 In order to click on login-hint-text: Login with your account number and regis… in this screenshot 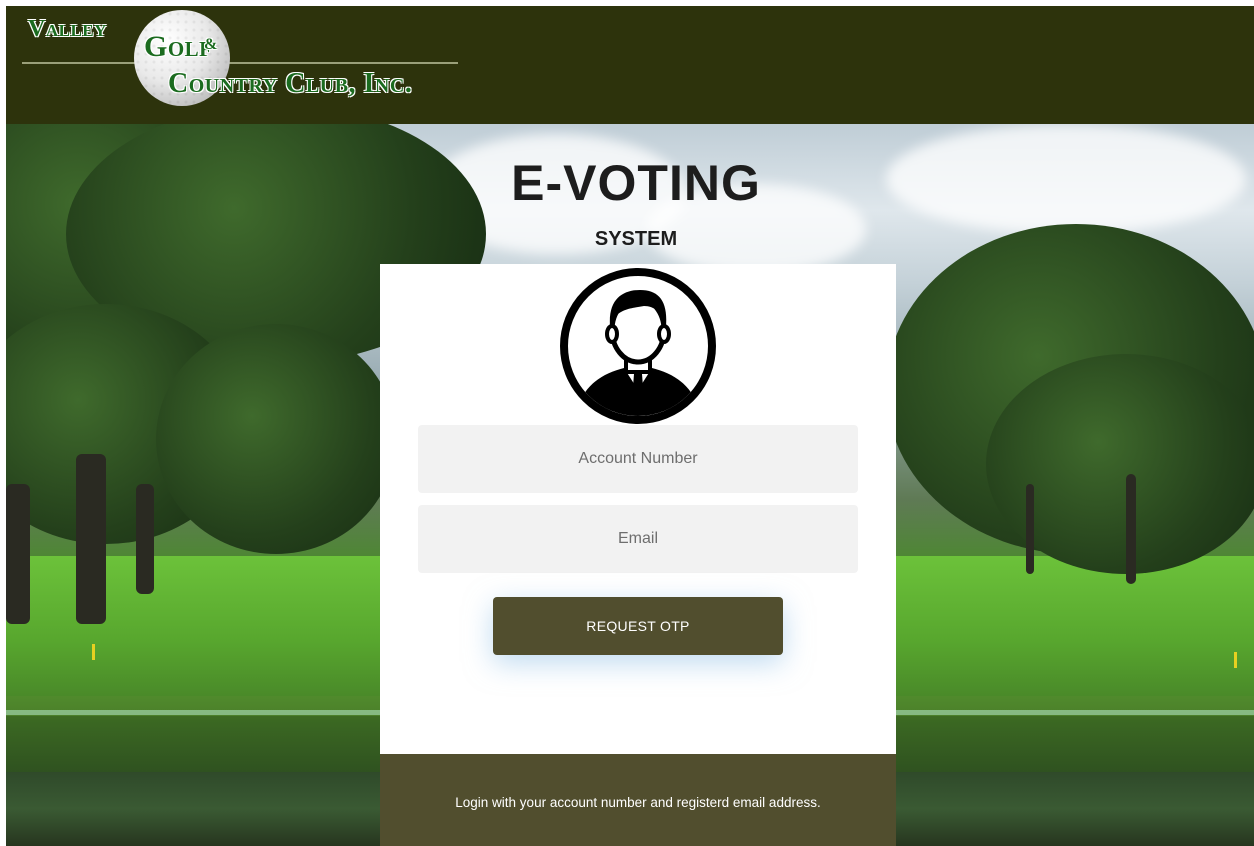, I will do `click(638, 802)`.